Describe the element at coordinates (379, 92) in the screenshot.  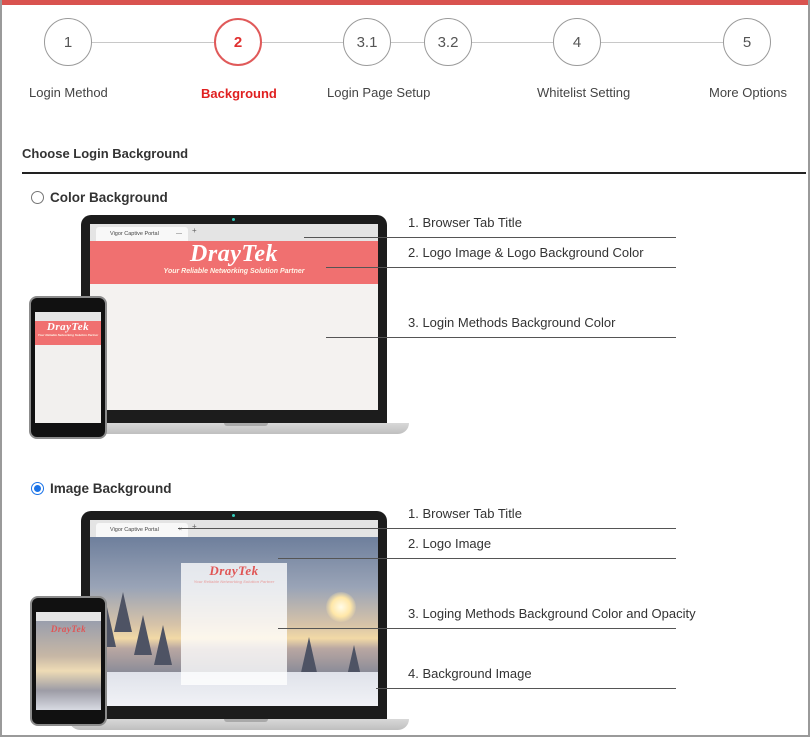
I see `step-3-label: Login Page Setup` at that location.